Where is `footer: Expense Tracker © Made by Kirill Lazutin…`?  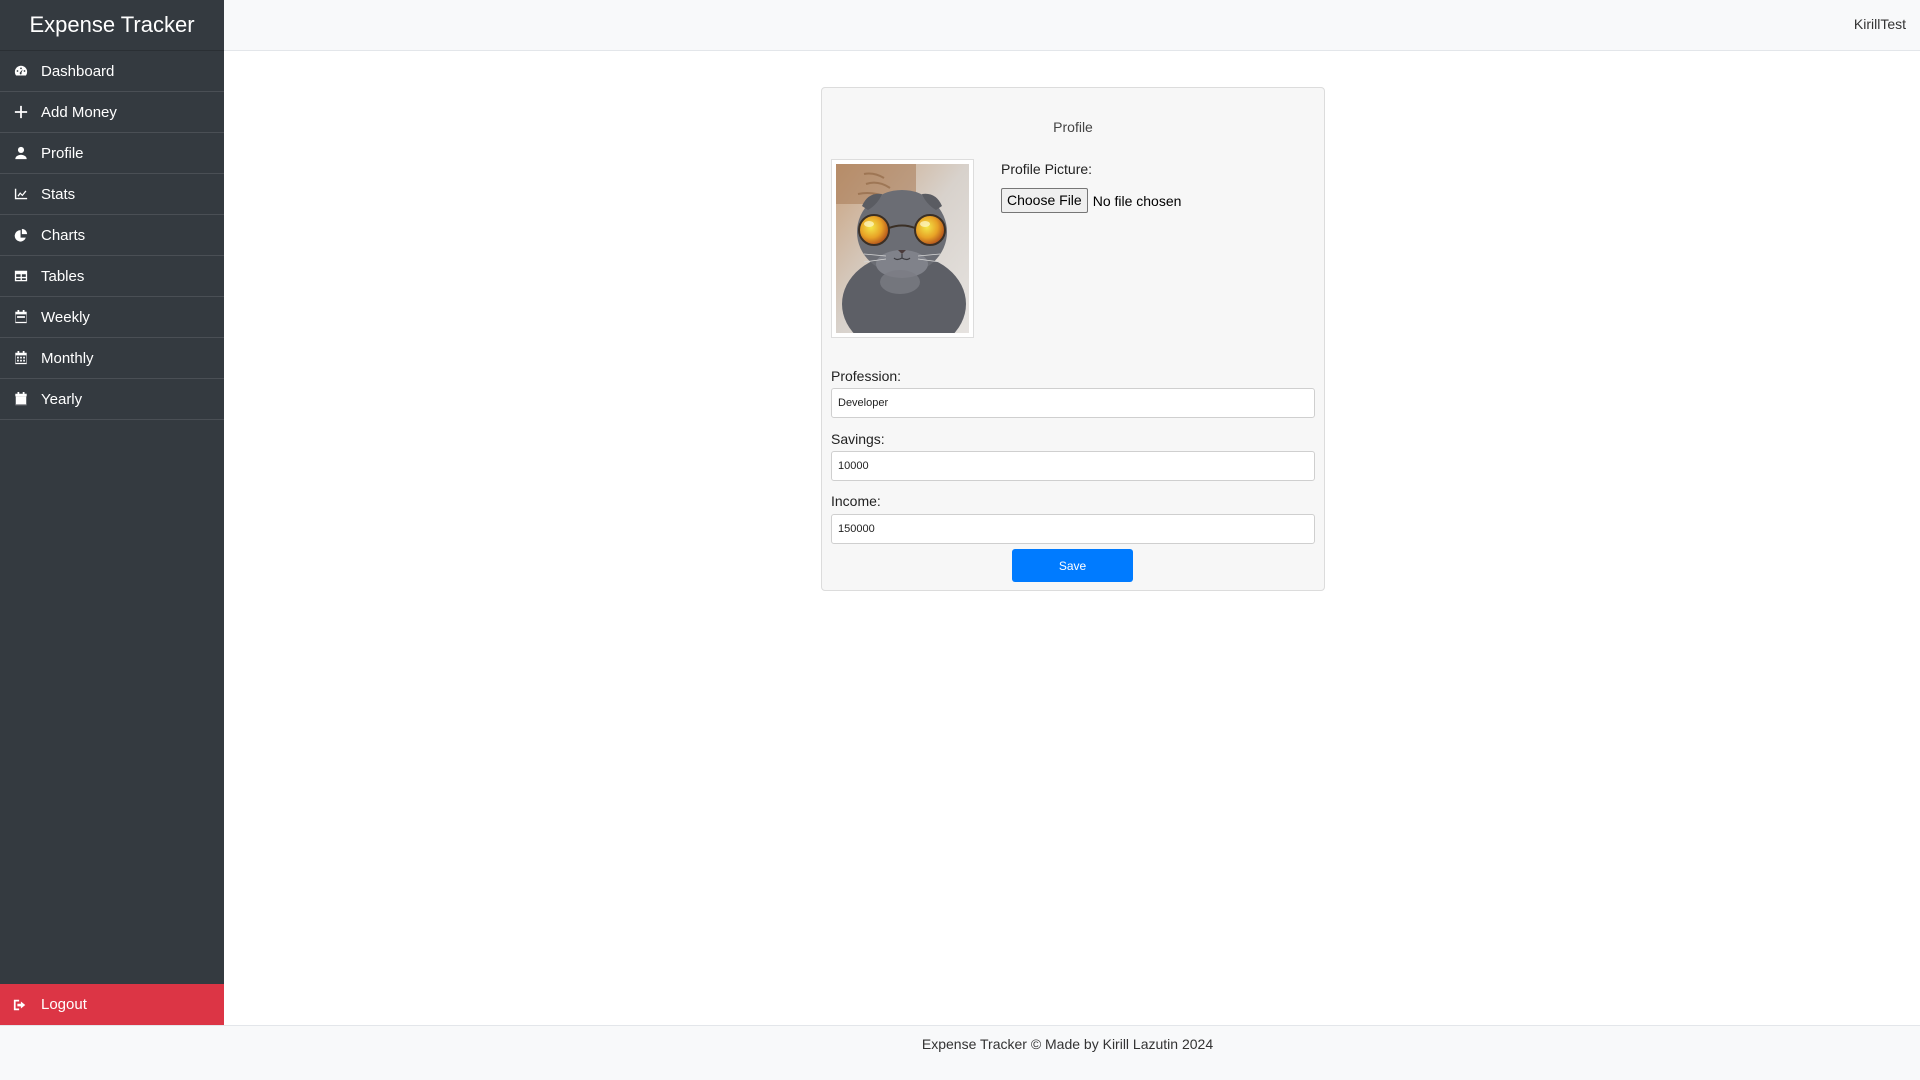 footer: Expense Tracker © Made by Kirill Lazutin… is located at coordinates (960, 1052).